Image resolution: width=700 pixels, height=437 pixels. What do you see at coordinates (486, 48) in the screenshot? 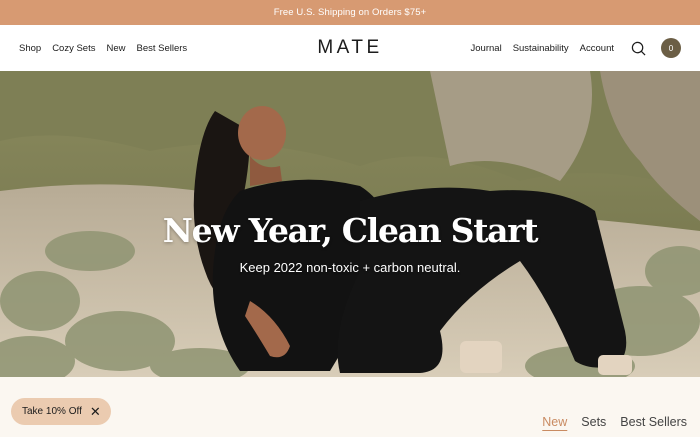
I see `nav-journal: Journal` at bounding box center [486, 48].